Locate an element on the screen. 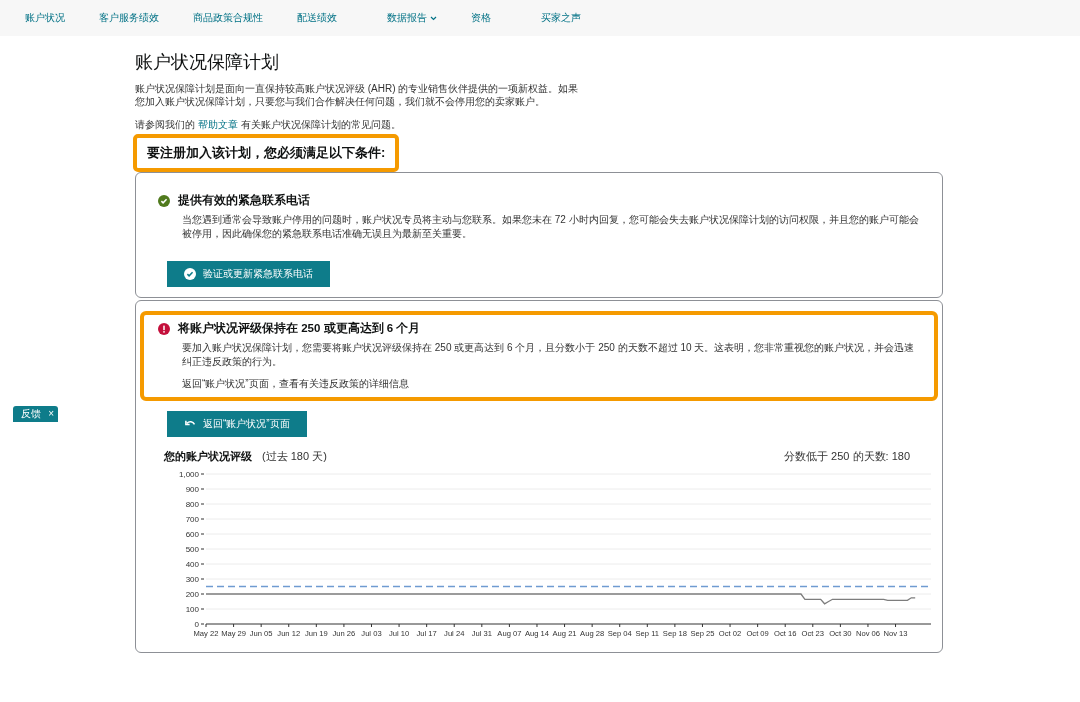  requirement-title: 提供有效的紧急联系电话 is located at coordinates (244, 200).